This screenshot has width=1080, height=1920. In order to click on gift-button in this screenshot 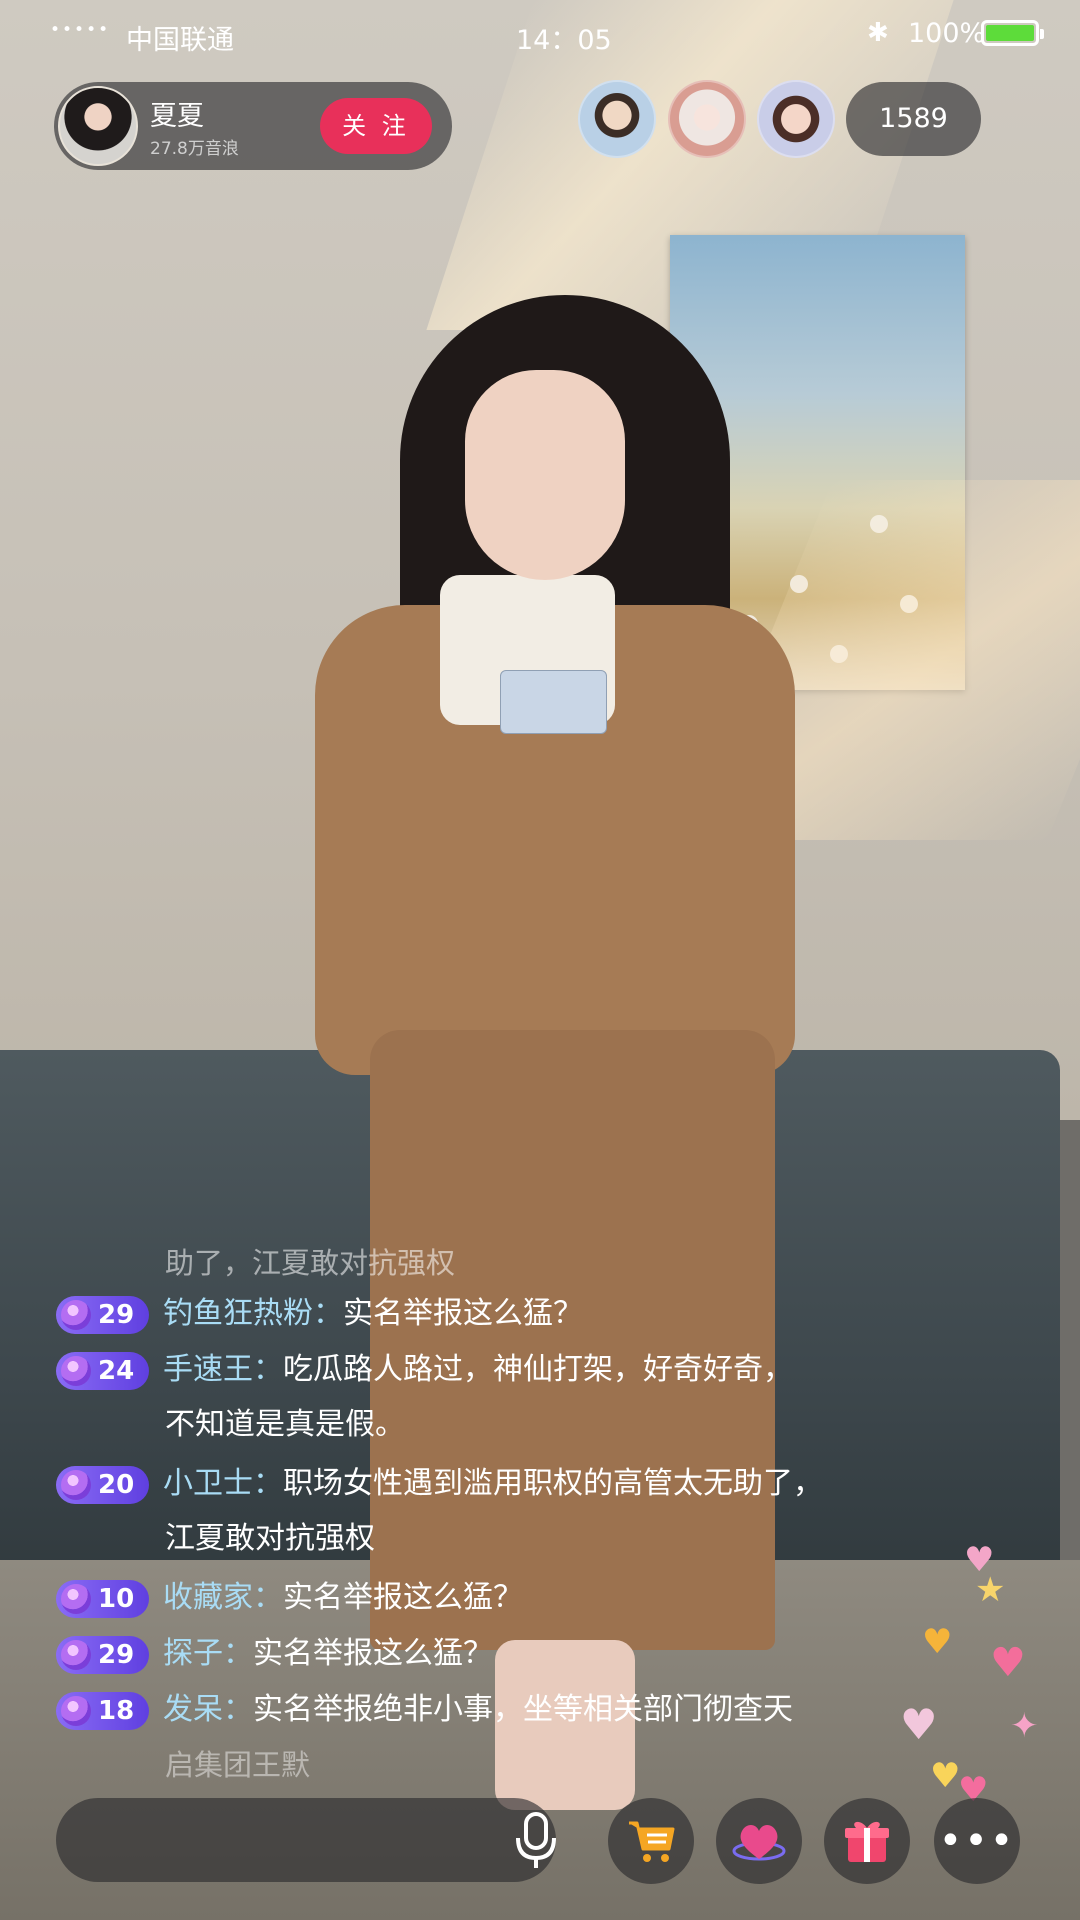, I will do `click(867, 1841)`.